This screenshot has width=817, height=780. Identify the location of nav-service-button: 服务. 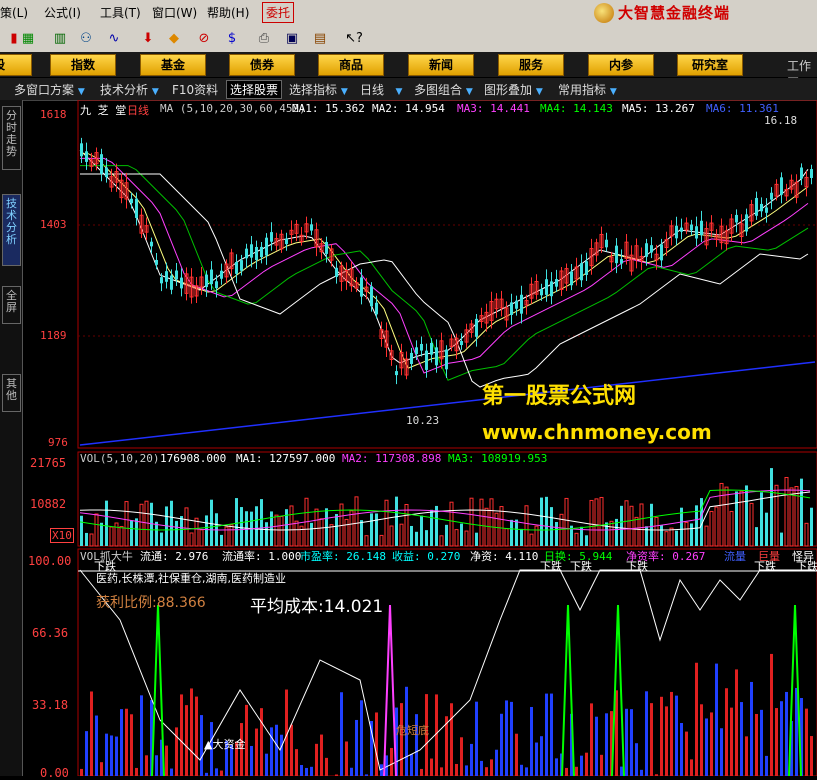
(531, 65).